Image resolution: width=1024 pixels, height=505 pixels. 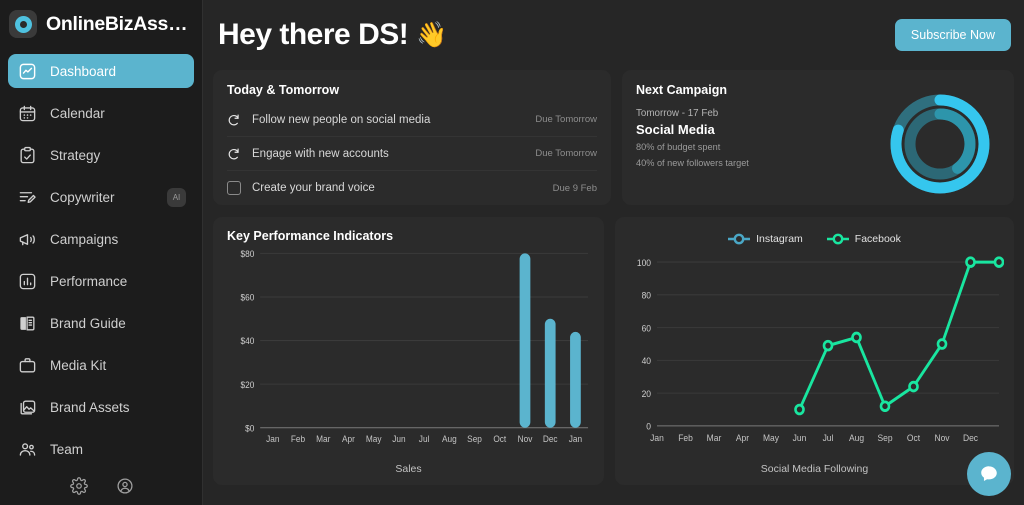 I want to click on svg-text: 40, so click(x=646, y=361).